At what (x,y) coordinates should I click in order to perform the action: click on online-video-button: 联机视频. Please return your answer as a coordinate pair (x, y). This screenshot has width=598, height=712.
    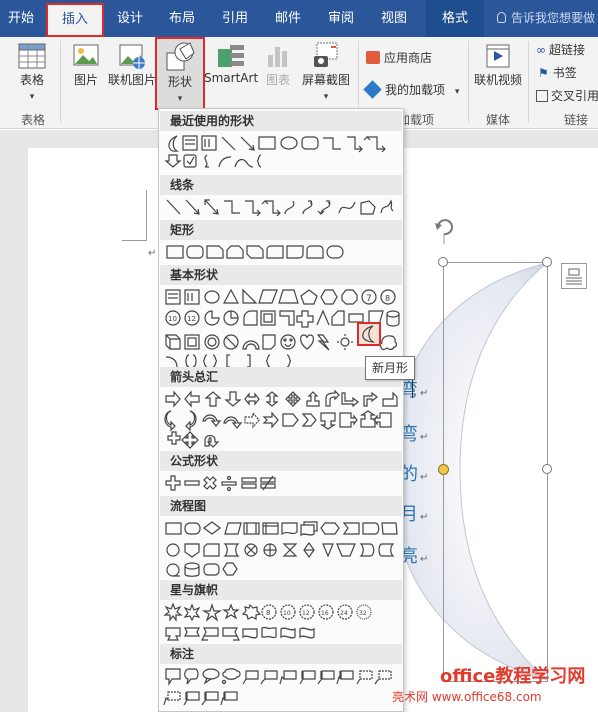
    Looking at the image, I should click on (498, 64).